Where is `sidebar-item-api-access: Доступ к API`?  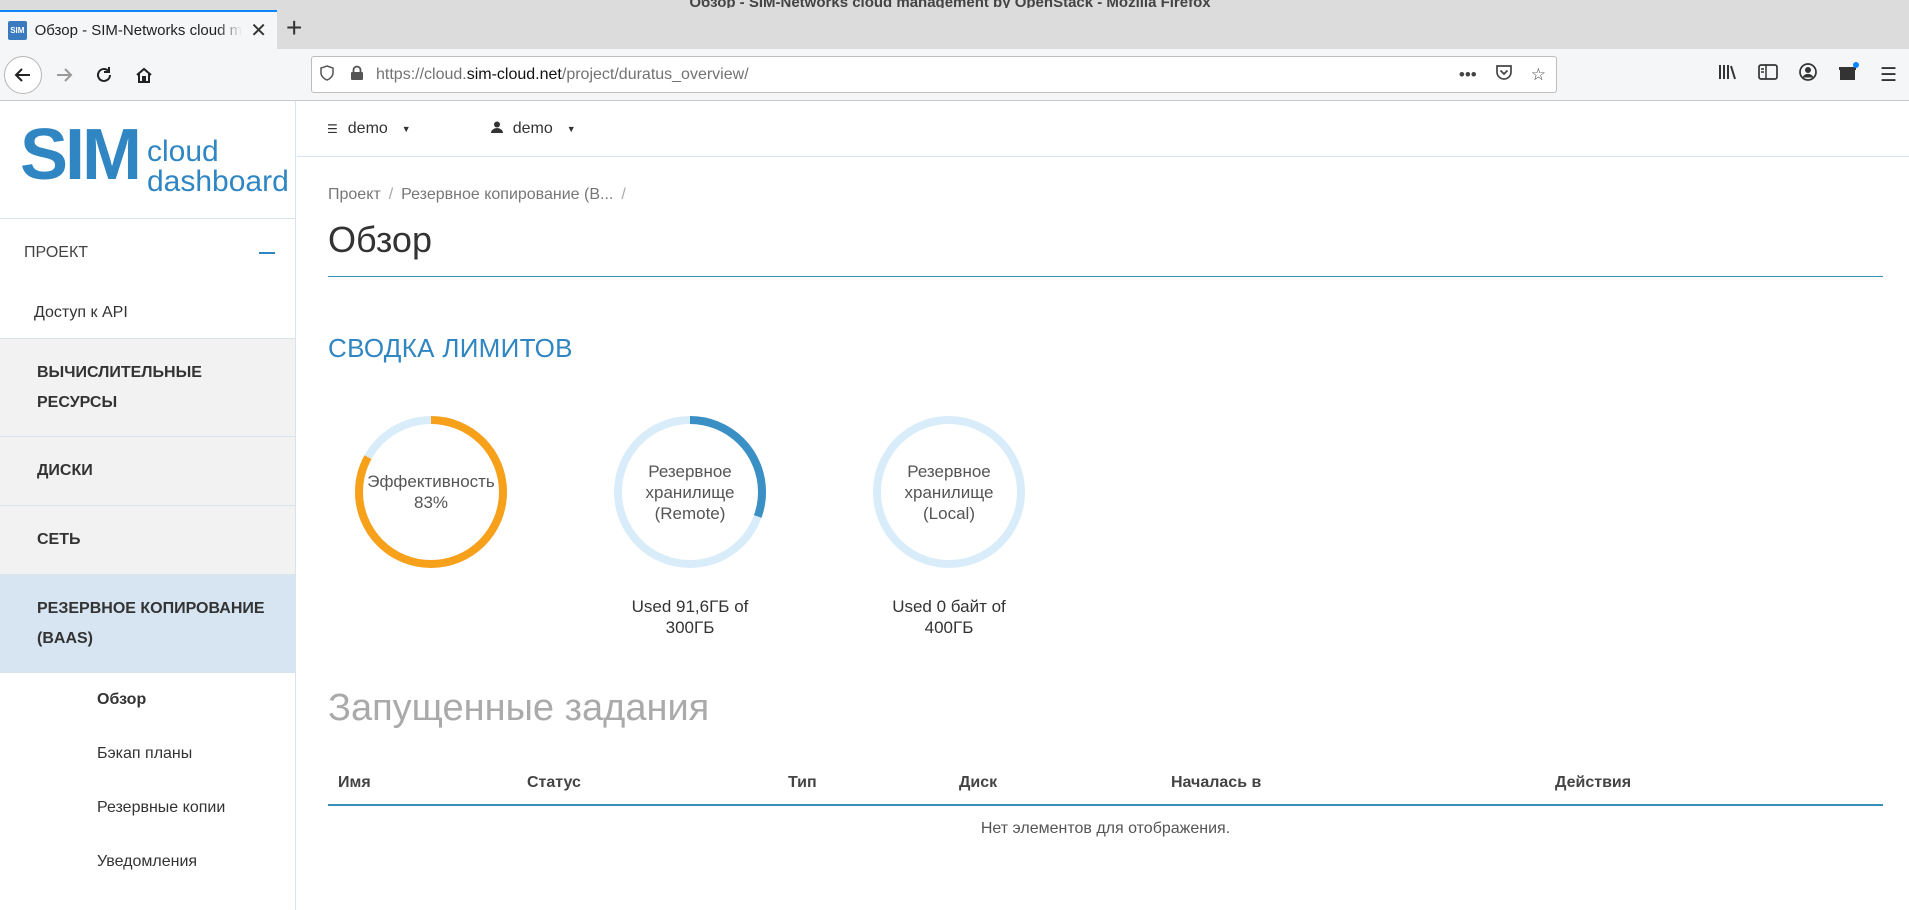
sidebar-item-api-access: Доступ к API is located at coordinates (147, 313).